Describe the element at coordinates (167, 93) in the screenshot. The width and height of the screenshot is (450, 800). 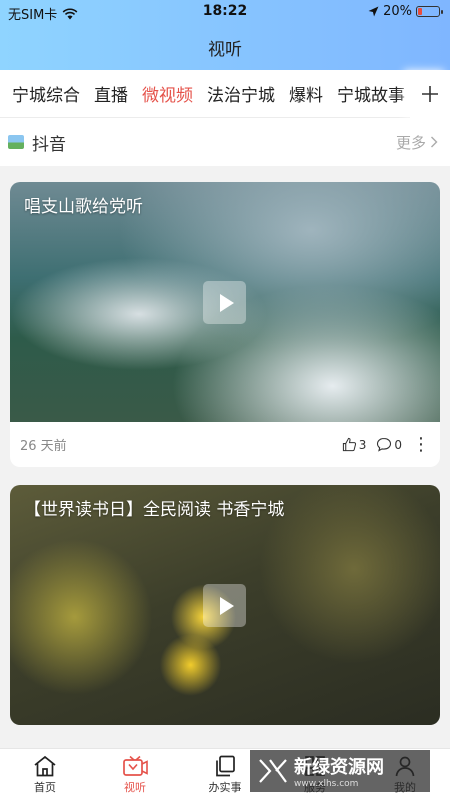
I see `tab-micro-video: 微视频` at that location.